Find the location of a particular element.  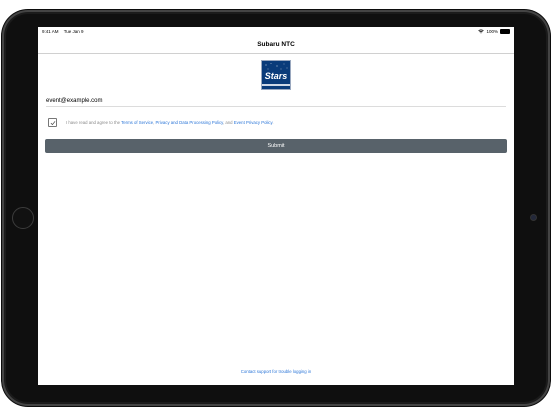

support-label: Contact support for trouble logging in is located at coordinates (276, 371).